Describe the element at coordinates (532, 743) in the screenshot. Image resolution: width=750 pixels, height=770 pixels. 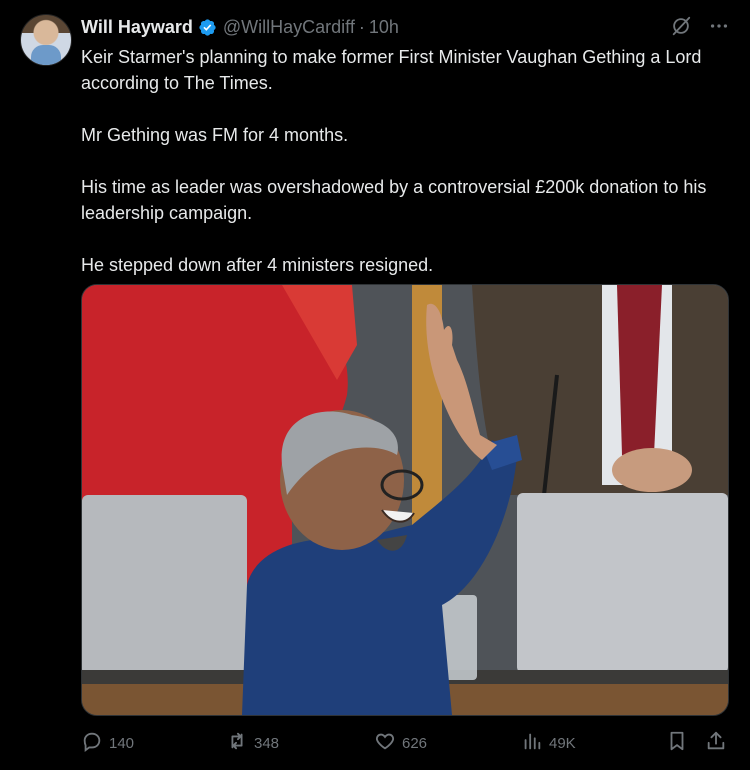
I see `views-icon` at that location.